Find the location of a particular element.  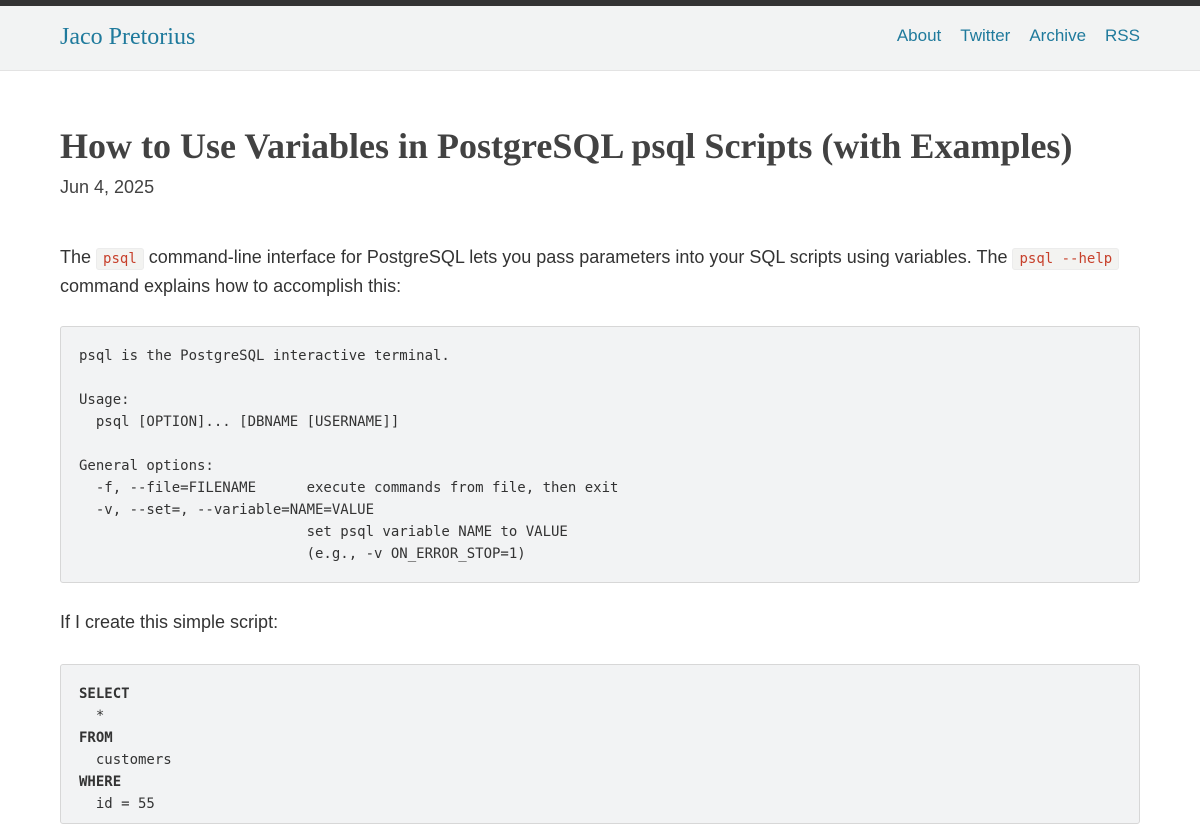

sql-line: WHERE is located at coordinates (100, 782).